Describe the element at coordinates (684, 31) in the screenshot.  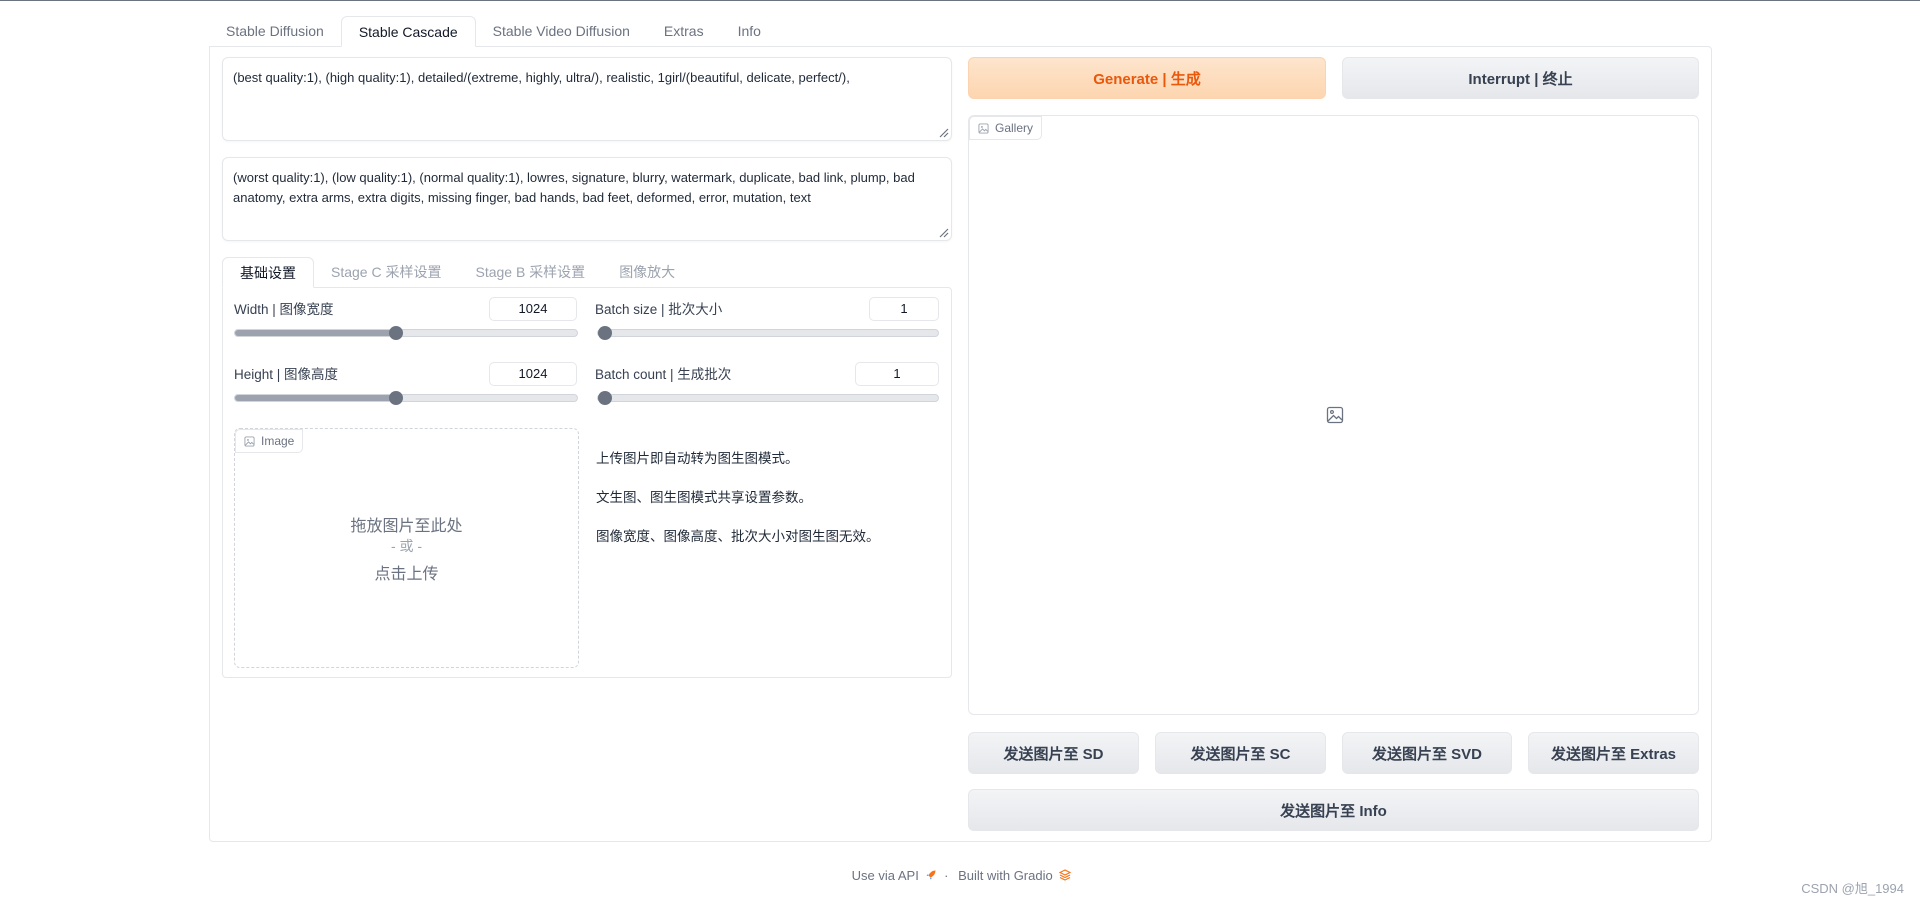
I see `tab-extras: Extras` at that location.